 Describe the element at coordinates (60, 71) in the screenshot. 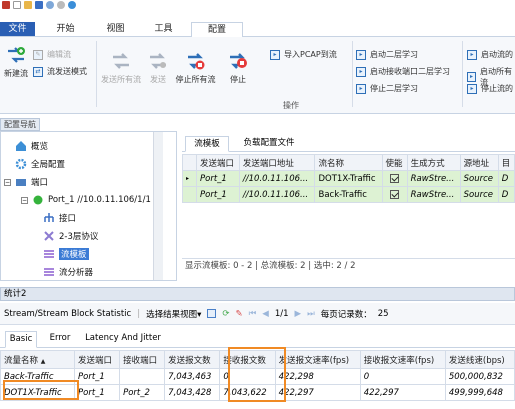

I see `send-mode-button: ⇄ 流发送模式` at that location.